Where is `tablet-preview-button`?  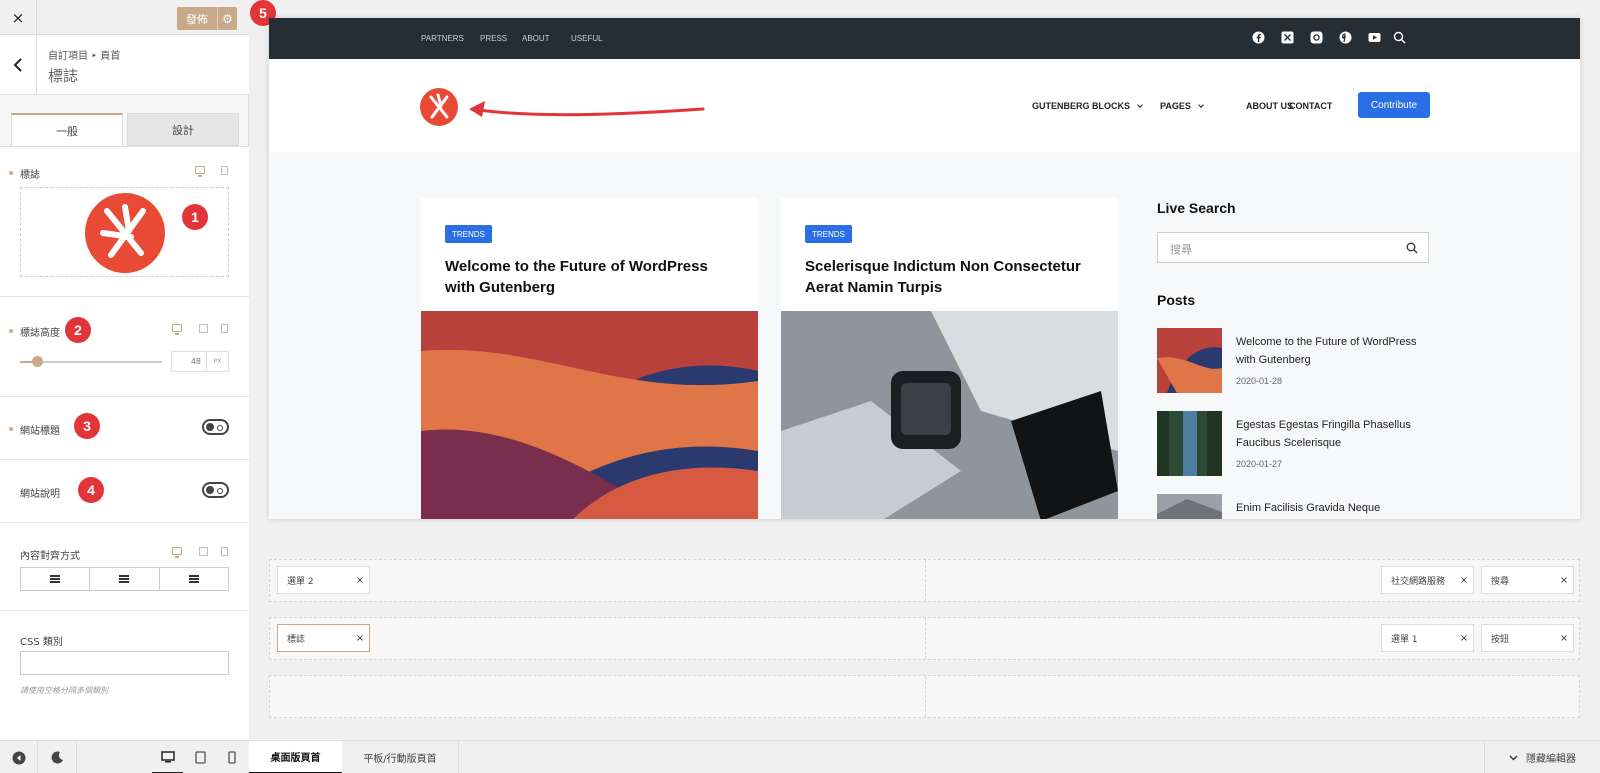
tablet-preview-button is located at coordinates (200, 757).